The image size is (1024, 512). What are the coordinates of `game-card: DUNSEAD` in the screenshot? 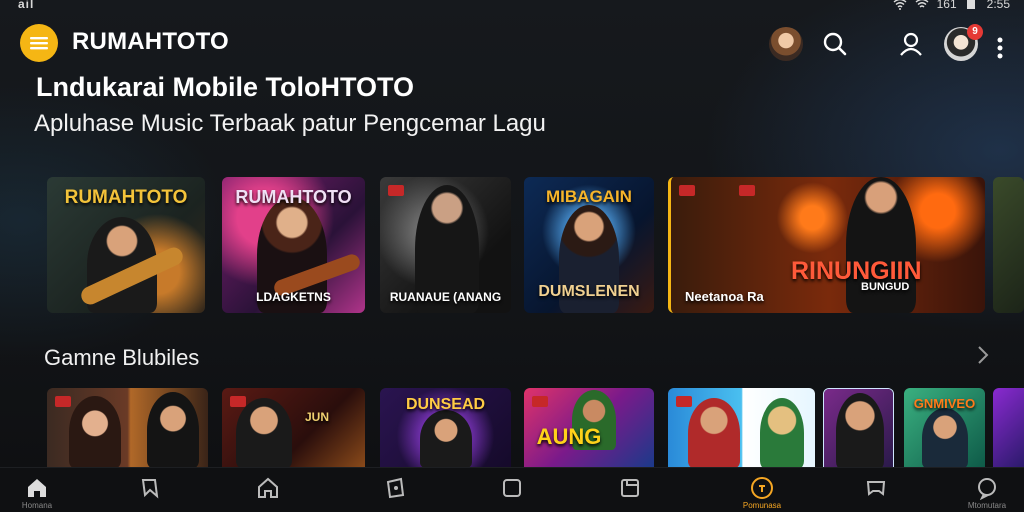 It's located at (445, 428).